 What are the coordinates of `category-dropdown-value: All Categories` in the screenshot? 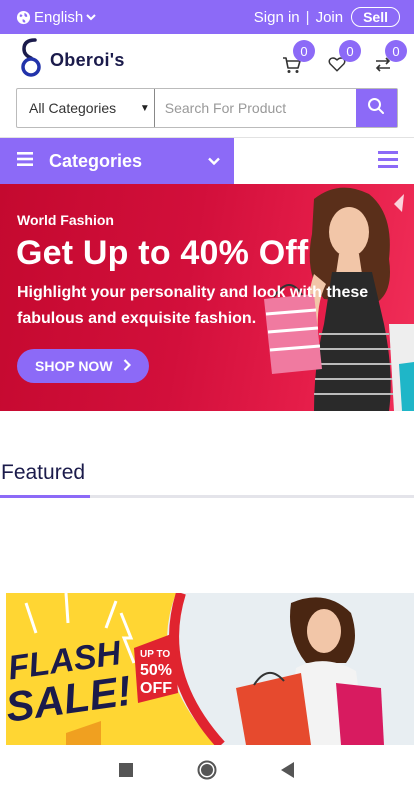 It's located at (73, 108).